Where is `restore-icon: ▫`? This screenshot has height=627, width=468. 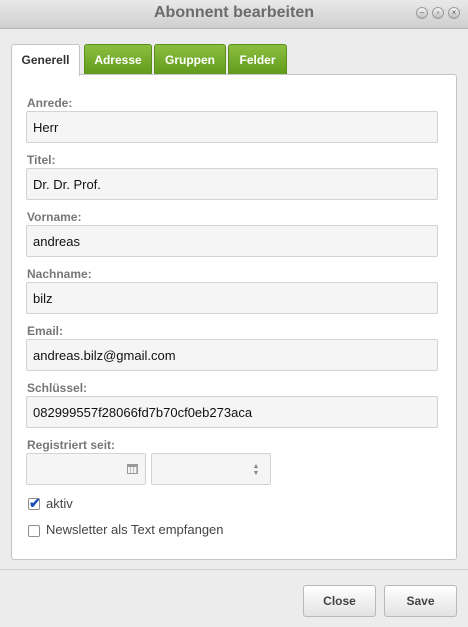
restore-icon: ▫ is located at coordinates (438, 13).